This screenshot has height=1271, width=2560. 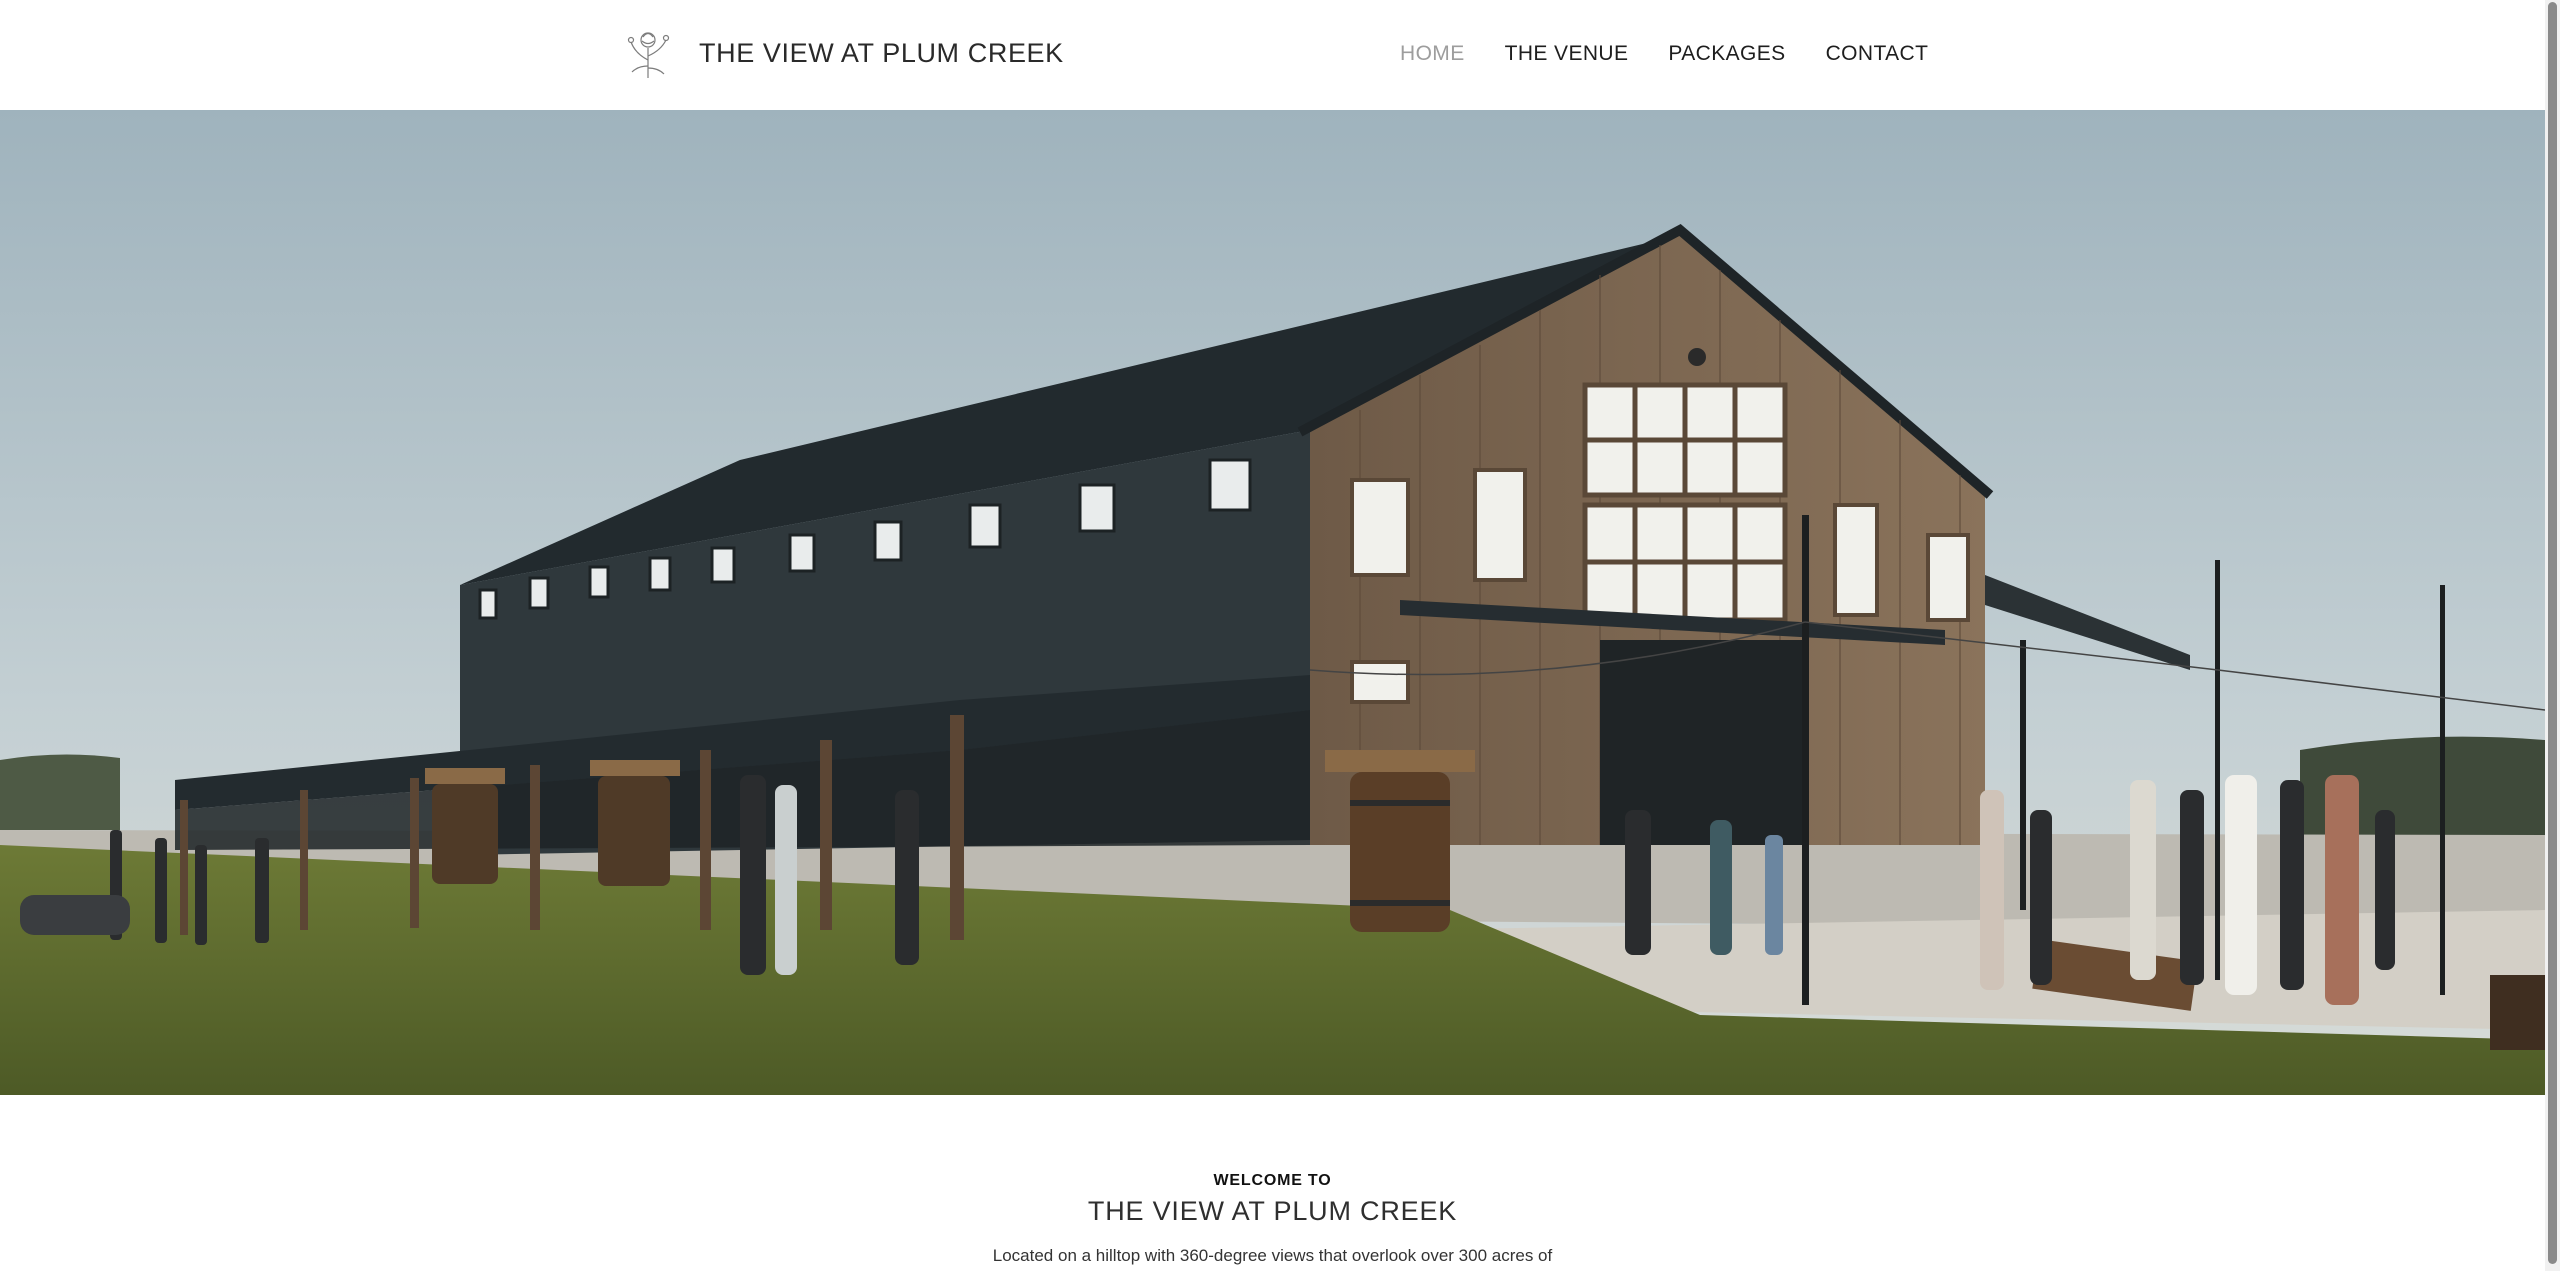 What do you see at coordinates (2552, 633) in the screenshot?
I see `scrollbar-thumb` at bounding box center [2552, 633].